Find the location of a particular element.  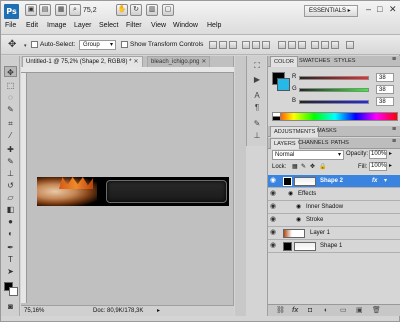

layer-row-inner-shadow: ◉ ◉ Inner Shadow is located at coordinates (334, 207).